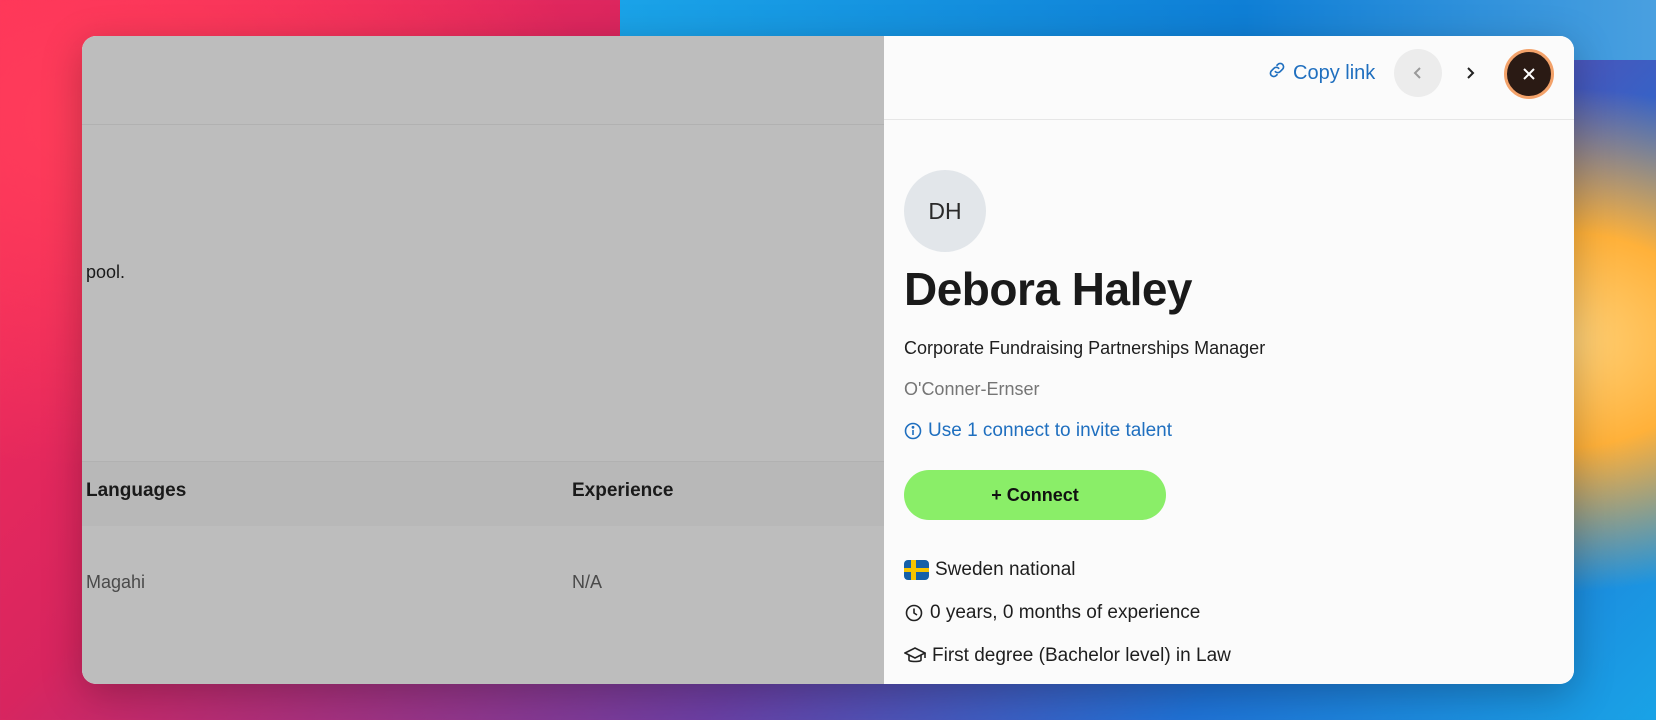 The image size is (1656, 720). I want to click on graduation-cap-icon, so click(915, 655).